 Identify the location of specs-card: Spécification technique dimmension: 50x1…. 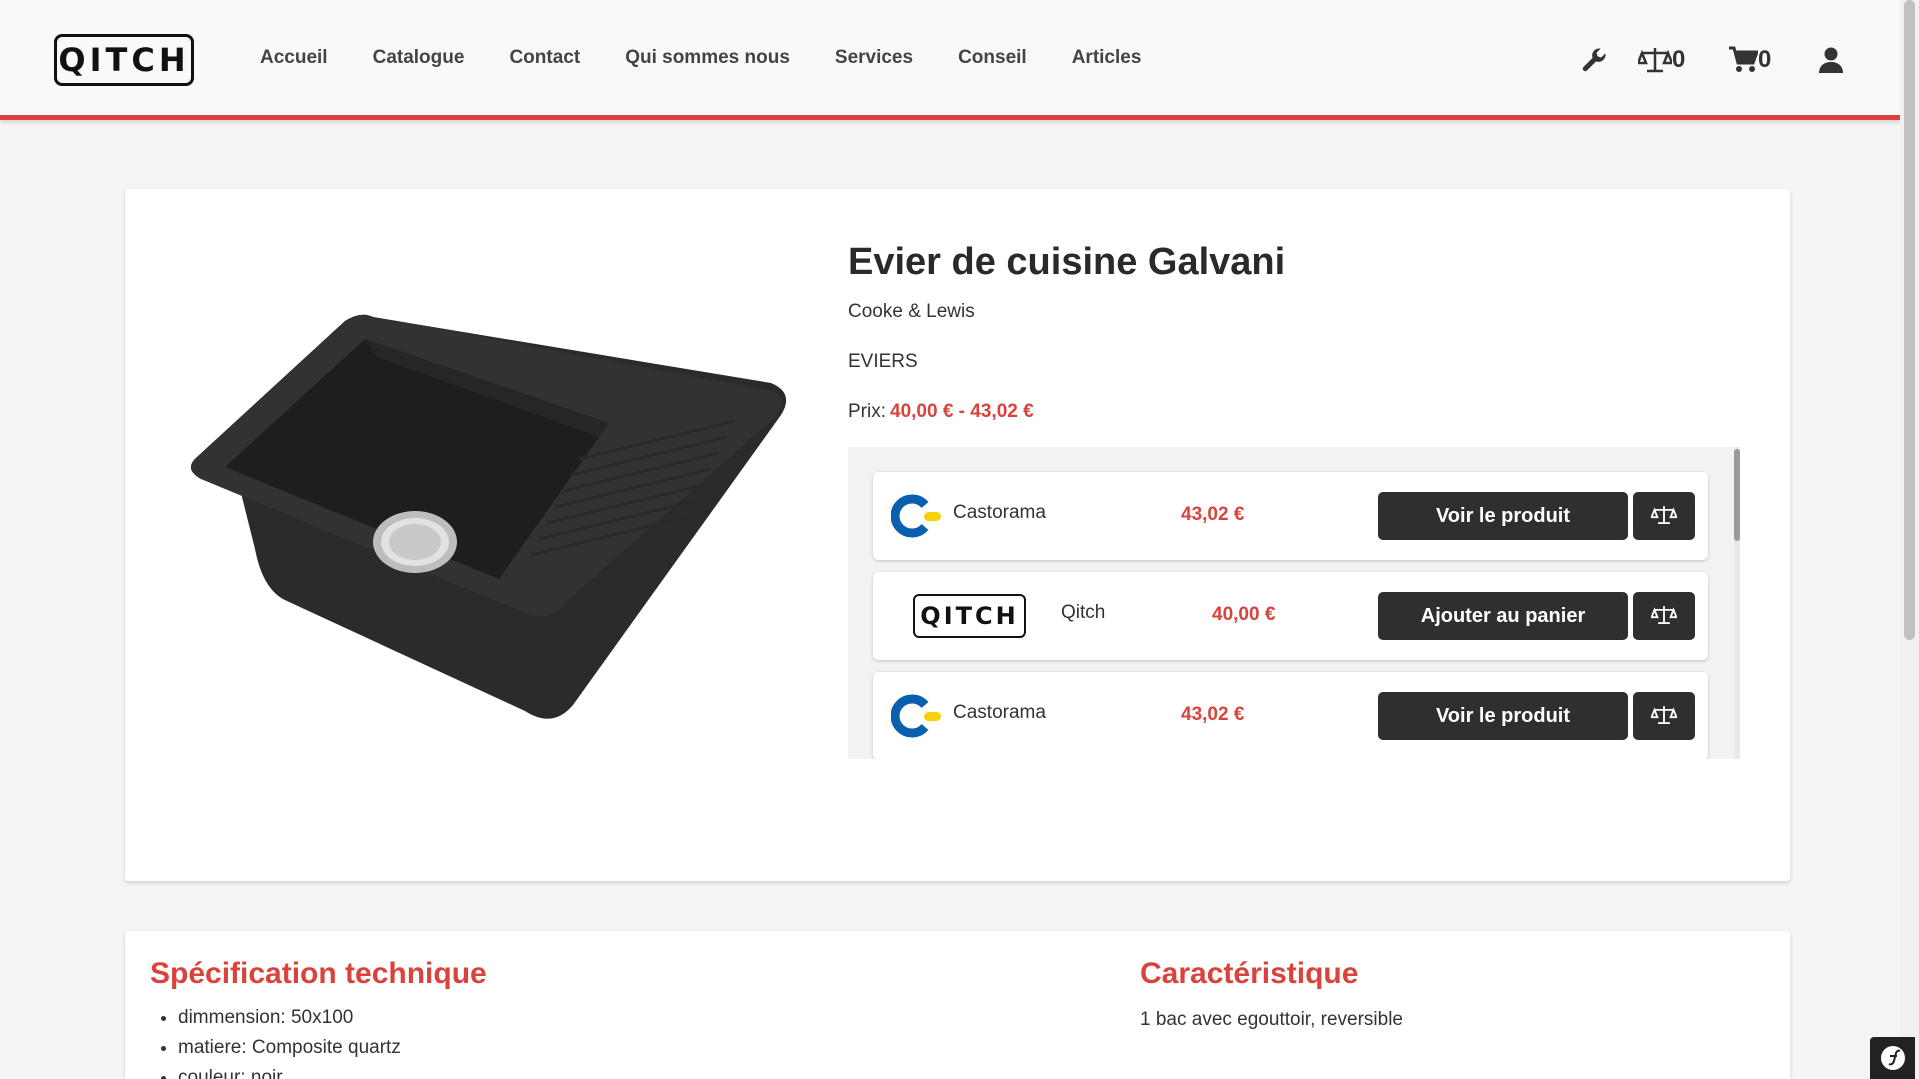
(957, 1005).